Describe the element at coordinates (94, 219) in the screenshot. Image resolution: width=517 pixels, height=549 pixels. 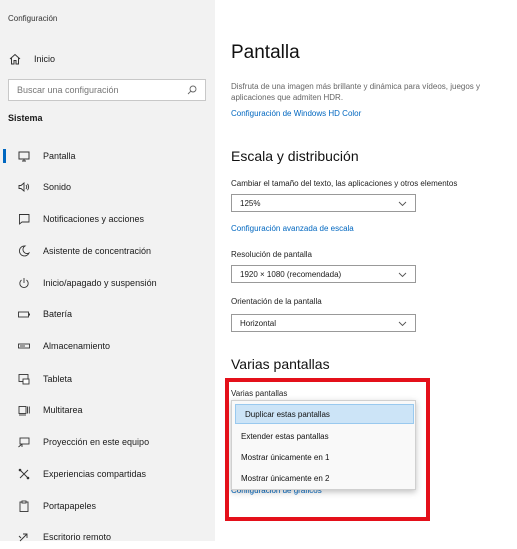
I see `sidebar-item-label: Notificaciones y acciones` at that location.